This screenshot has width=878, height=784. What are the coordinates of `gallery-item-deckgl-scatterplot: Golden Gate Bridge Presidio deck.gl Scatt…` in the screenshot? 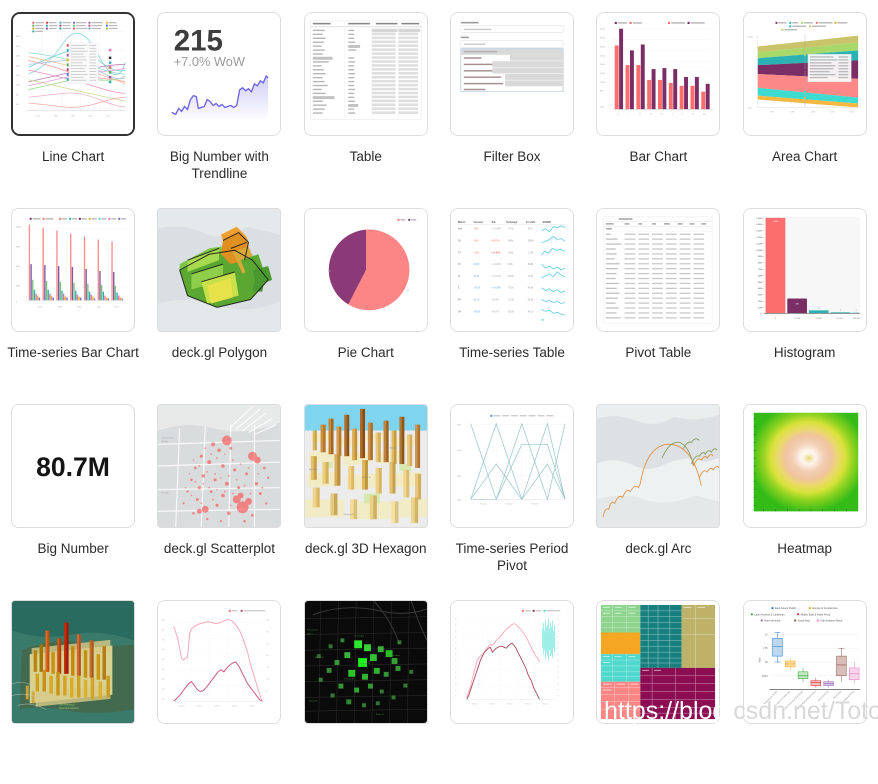 It's located at (219, 490).